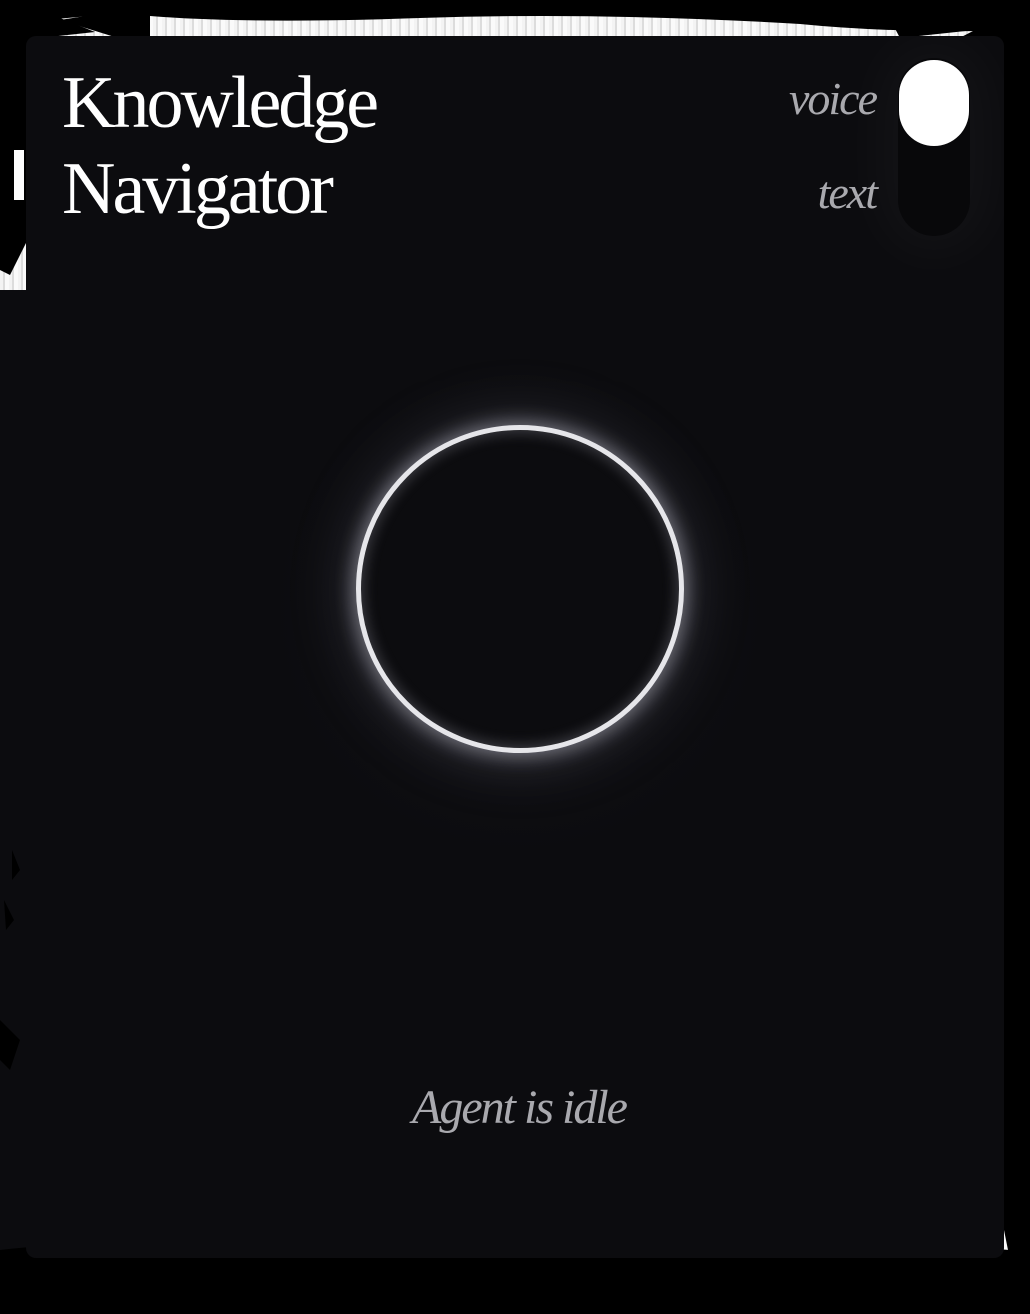 The width and height of the screenshot is (1030, 1314). I want to click on app-title: Knowledge Navigator, so click(220, 146).